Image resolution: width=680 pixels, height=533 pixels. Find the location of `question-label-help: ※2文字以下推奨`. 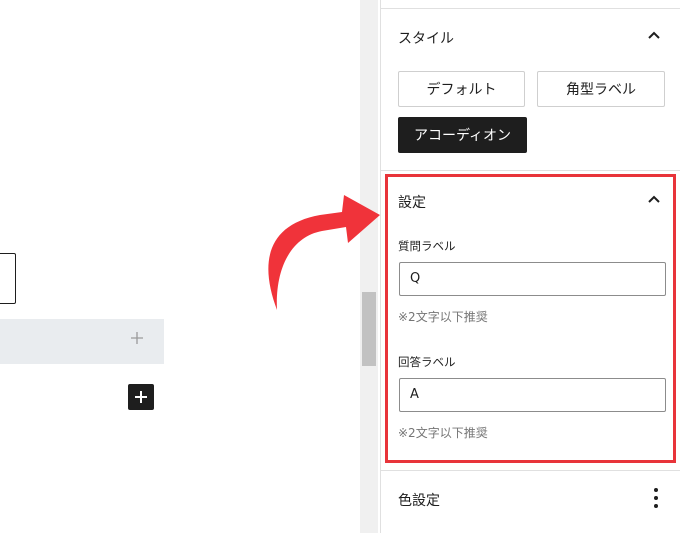

question-label-help: ※2文字以下推奨 is located at coordinates (443, 317).